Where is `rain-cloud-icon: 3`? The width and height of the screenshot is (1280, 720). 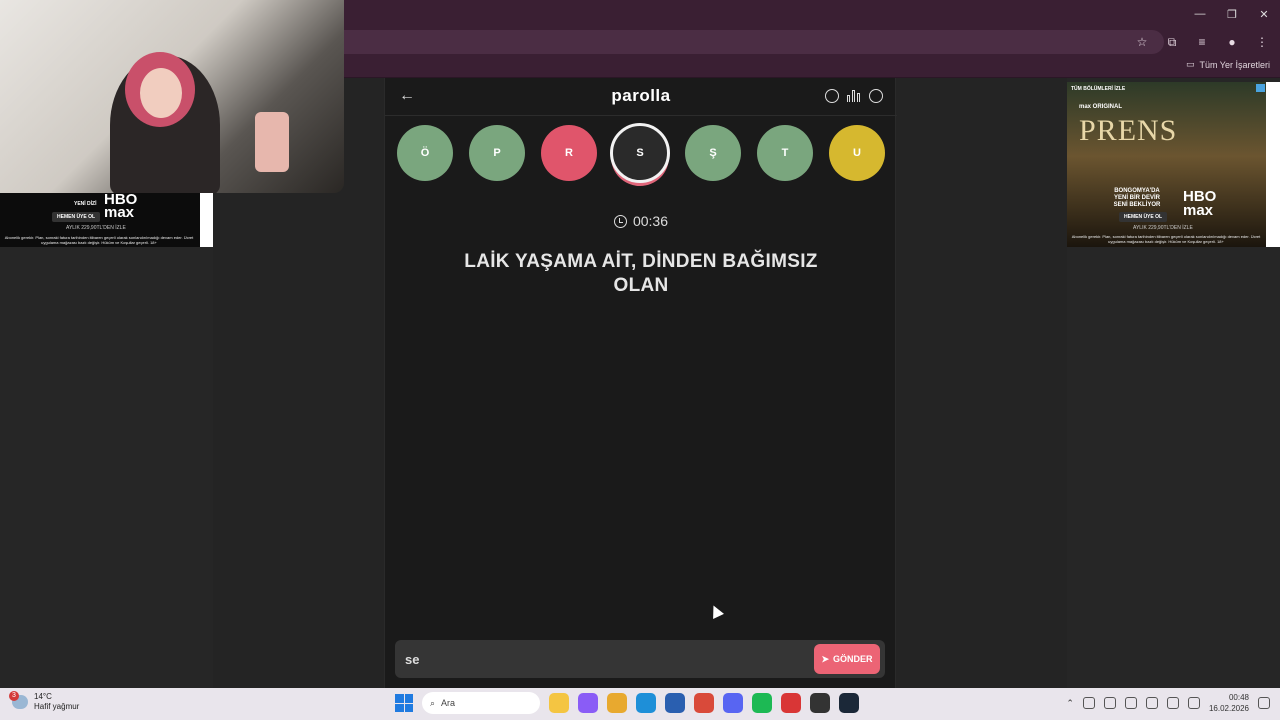 rain-cloud-icon: 3 is located at coordinates (18, 700).